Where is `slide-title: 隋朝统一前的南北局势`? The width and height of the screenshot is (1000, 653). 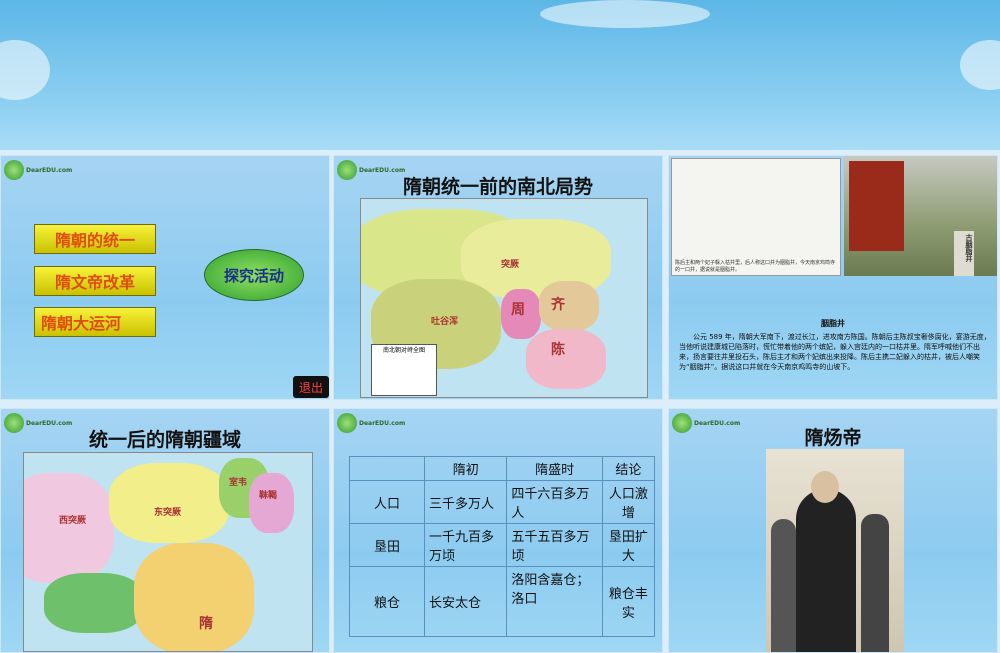
slide-title: 隋朝统一前的南北局势 is located at coordinates (497, 187).